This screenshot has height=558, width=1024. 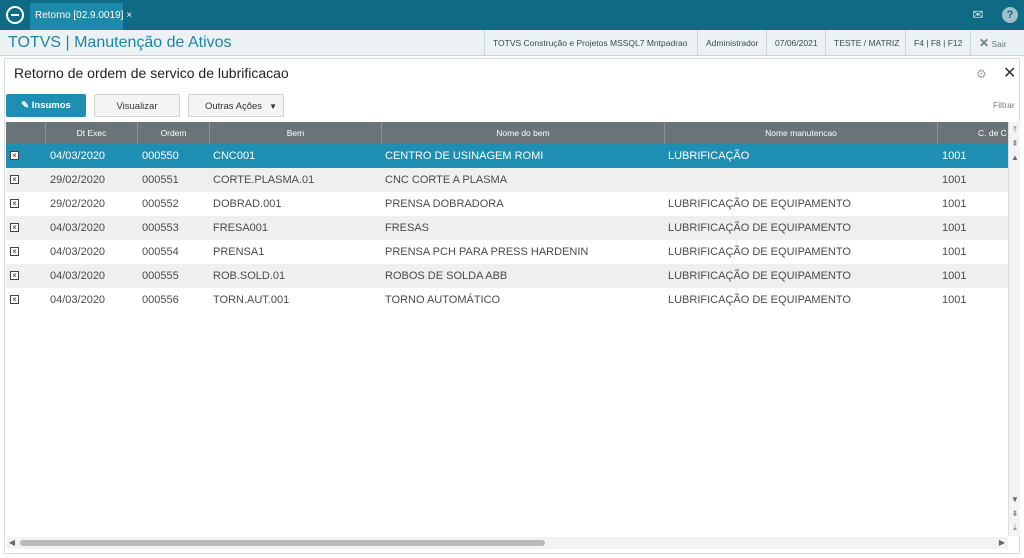 What do you see at coordinates (120, 42) in the screenshot?
I see `app-title: TOTVS | Manutenção de Ativos` at bounding box center [120, 42].